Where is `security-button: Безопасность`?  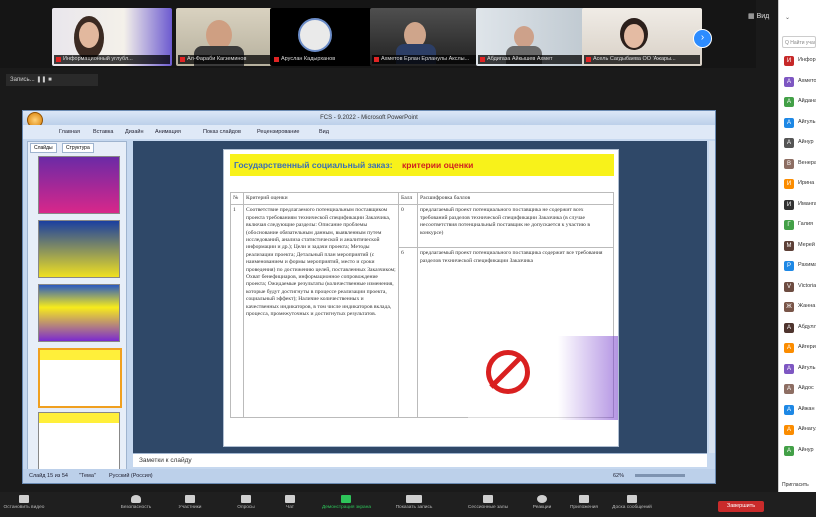
security-button: Безопасность is located at coordinates (136, 504).